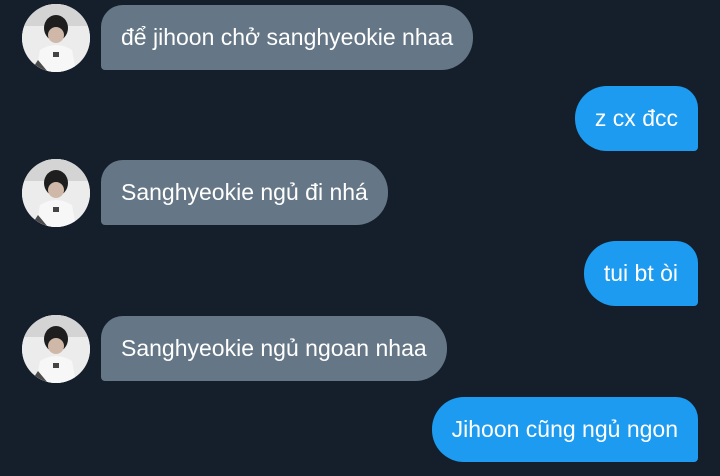 The width and height of the screenshot is (720, 476). I want to click on incoming-message-bubble: để jihoon chở sanghyeokie nhaa, so click(287, 37).